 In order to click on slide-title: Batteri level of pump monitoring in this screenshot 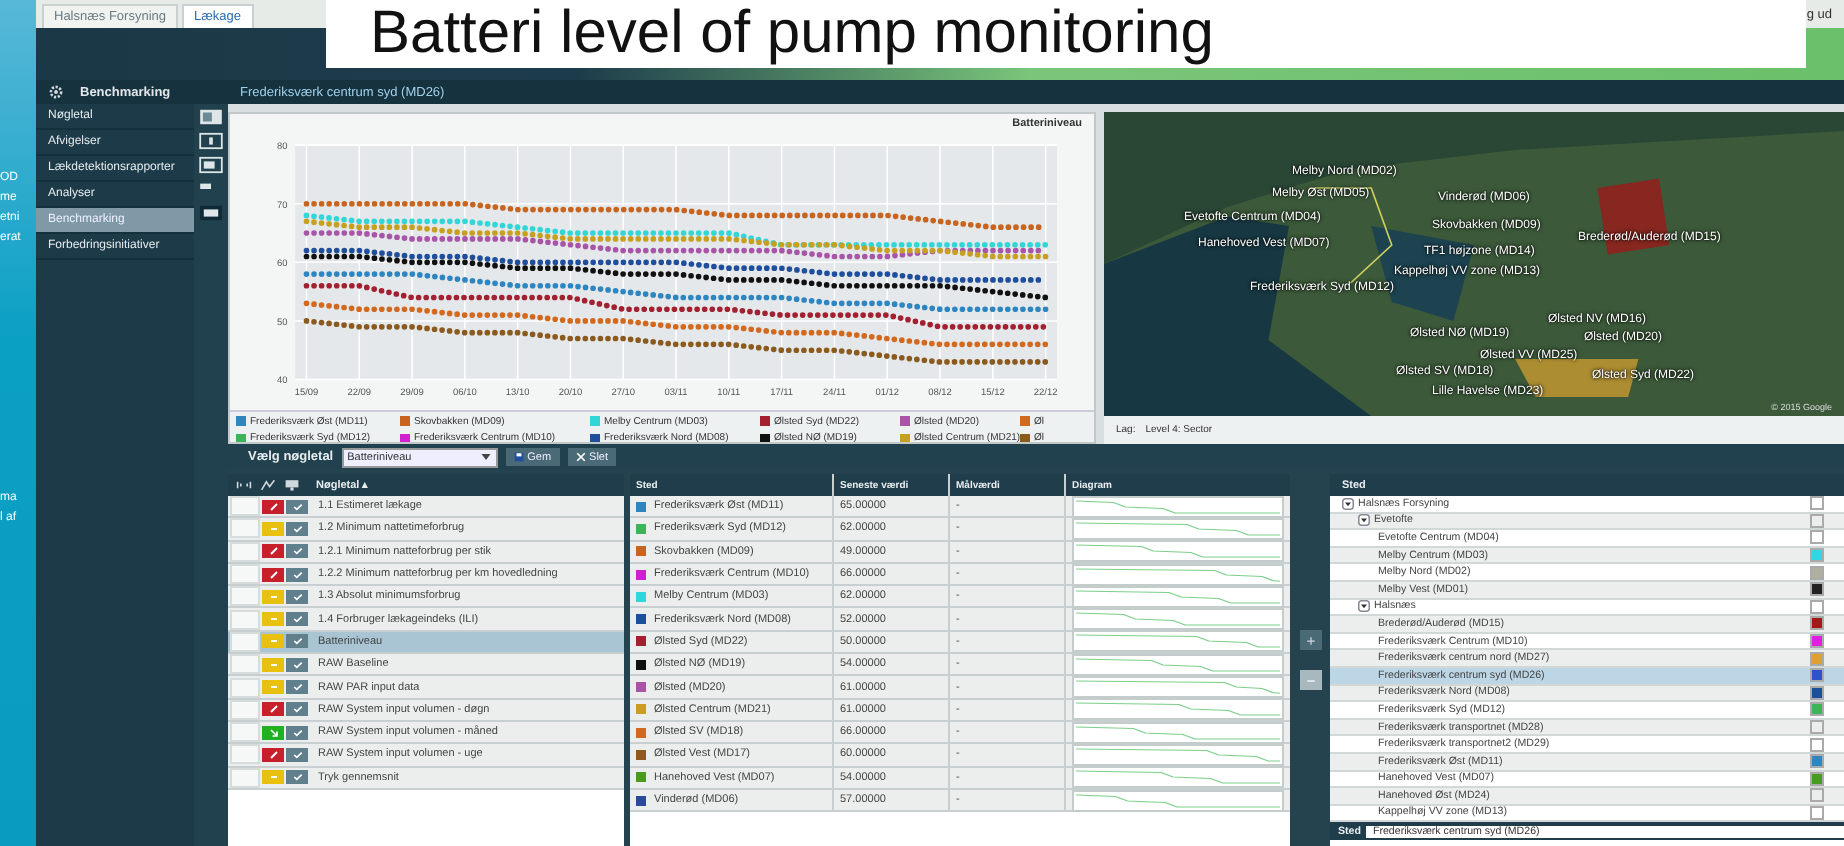, I will do `click(792, 34)`.